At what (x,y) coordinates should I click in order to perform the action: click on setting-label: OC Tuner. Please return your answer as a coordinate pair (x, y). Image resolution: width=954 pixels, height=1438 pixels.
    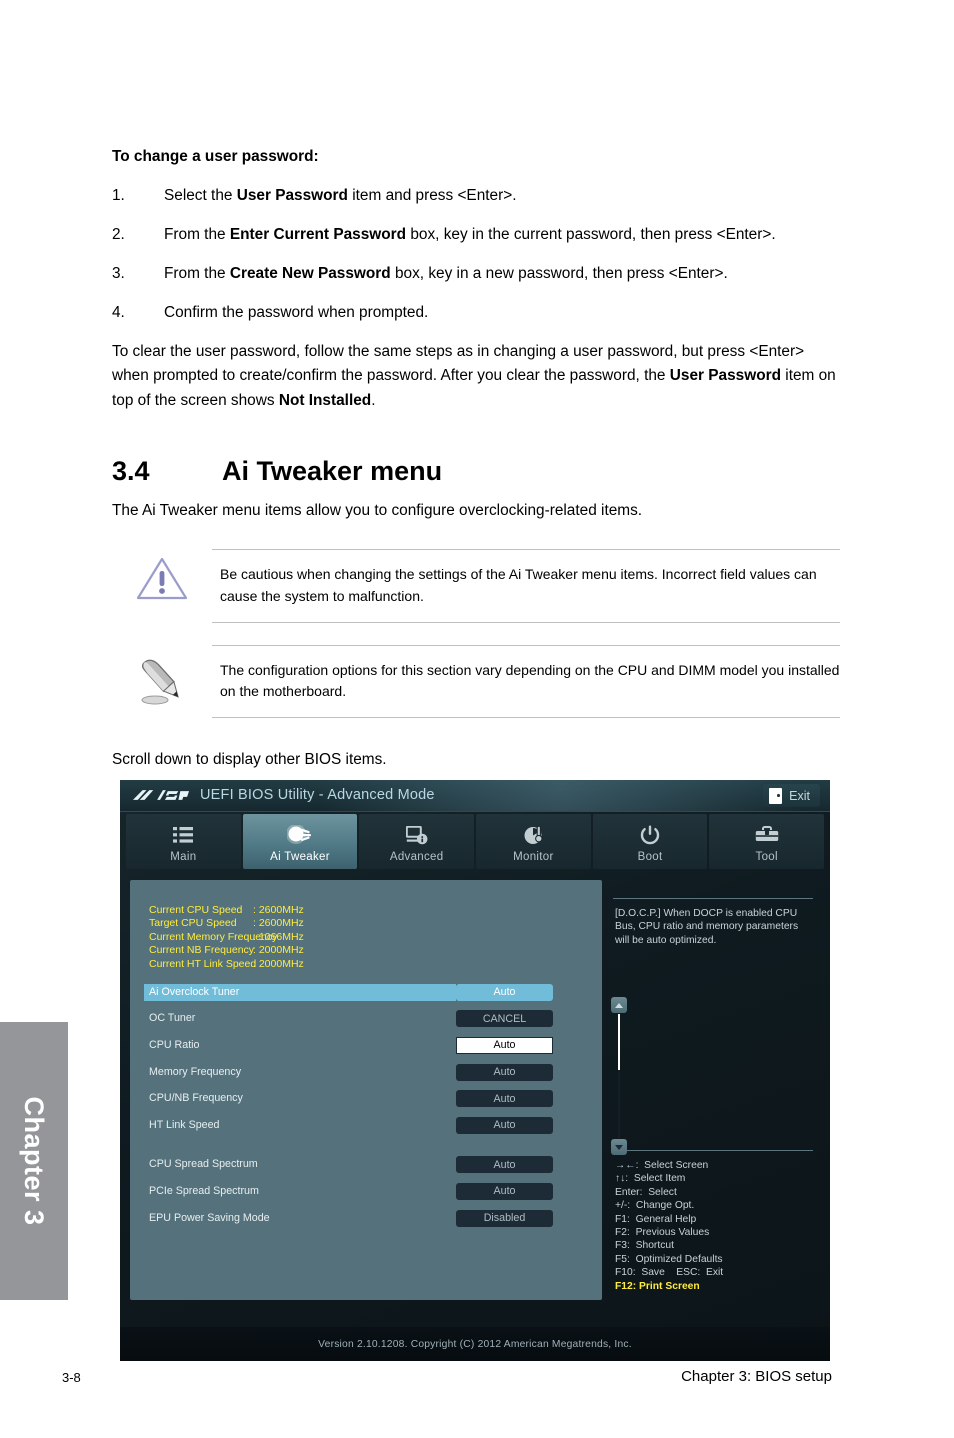
    Looking at the image, I should click on (172, 1018).